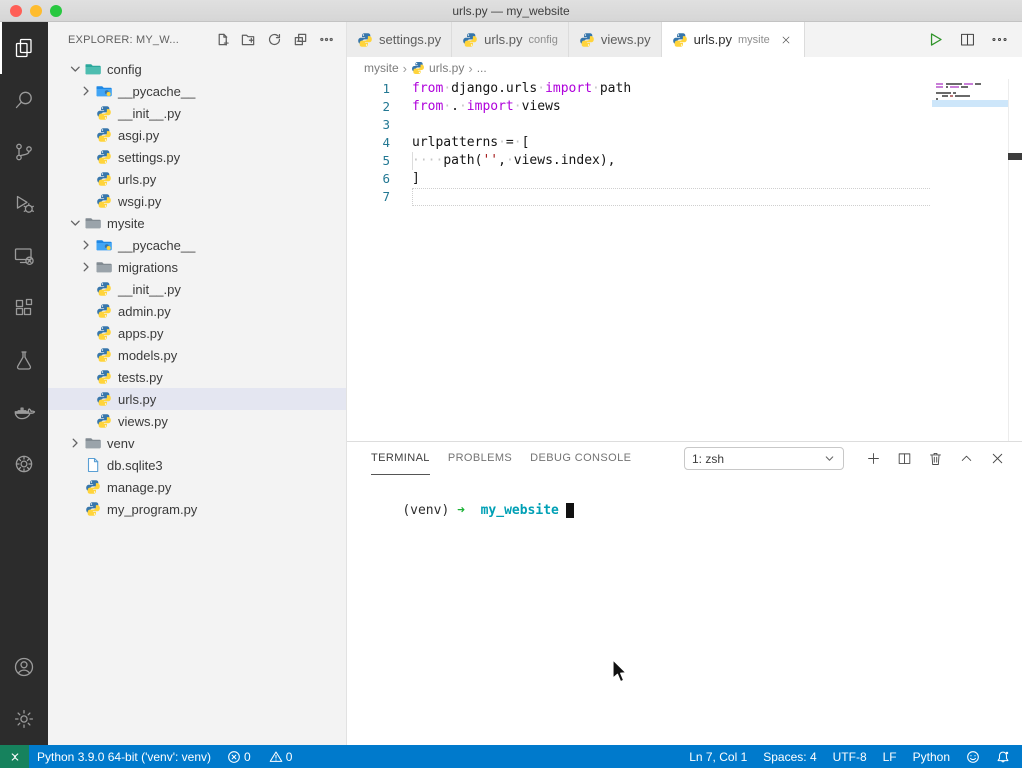  Describe the element at coordinates (24, 719) in the screenshot. I see `activity-manage` at that location.